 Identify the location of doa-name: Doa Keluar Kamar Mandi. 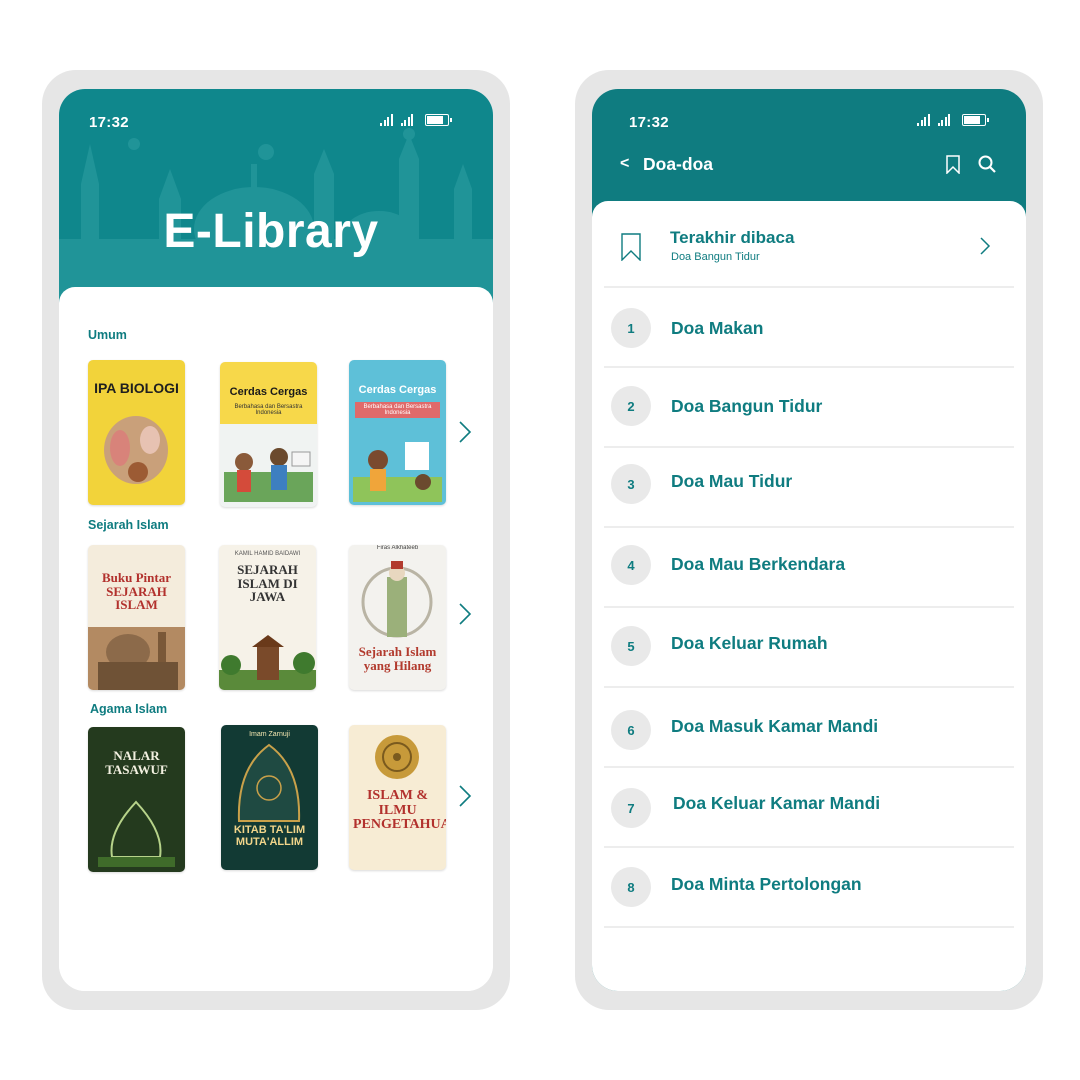
(777, 803).